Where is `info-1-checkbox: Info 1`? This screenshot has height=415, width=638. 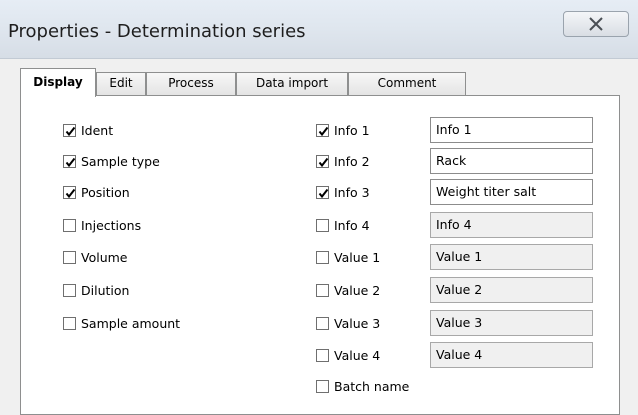
info-1-checkbox: Info 1 is located at coordinates (343, 130).